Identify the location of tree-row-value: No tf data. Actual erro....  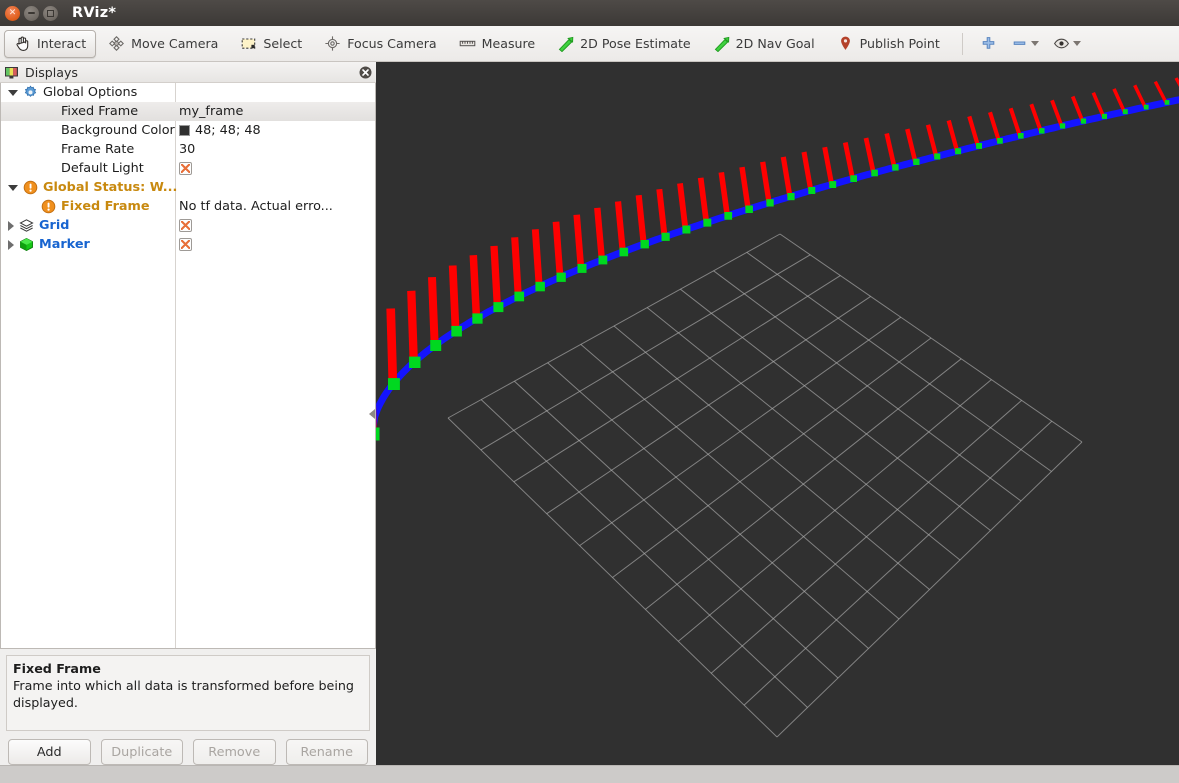
(256, 207).